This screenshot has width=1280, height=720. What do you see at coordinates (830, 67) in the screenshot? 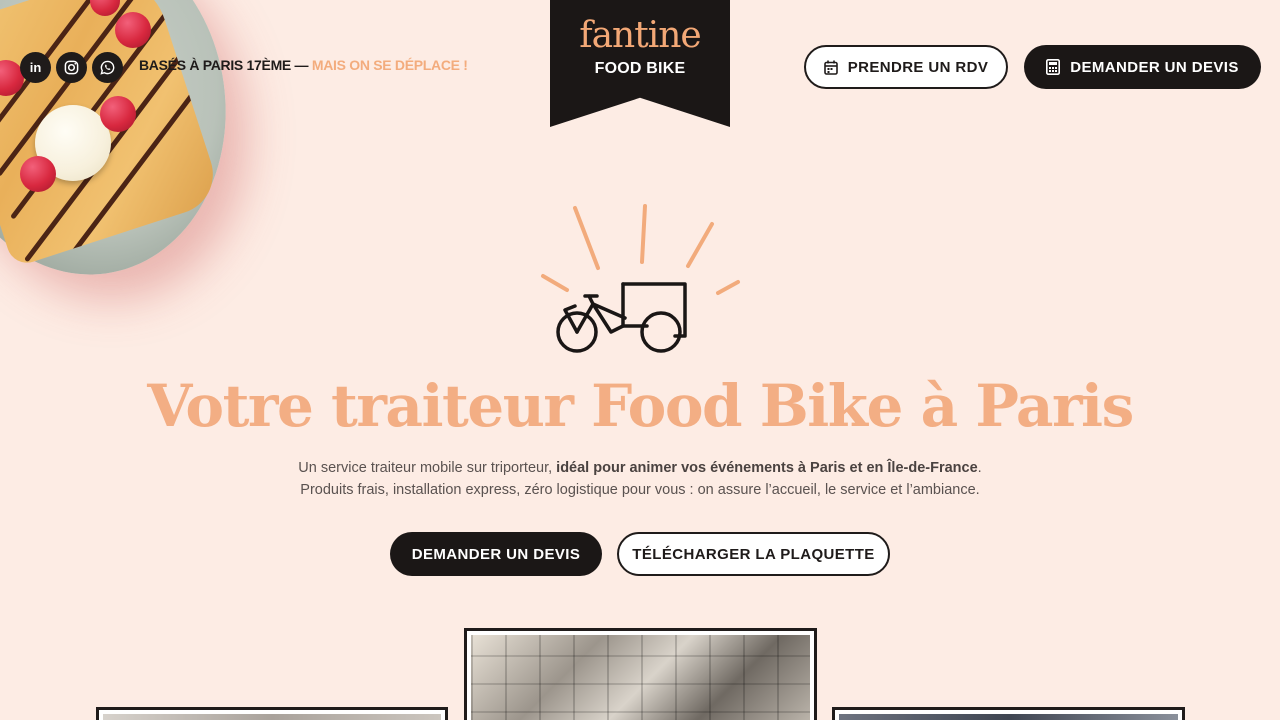
I see `calendar-icon` at bounding box center [830, 67].